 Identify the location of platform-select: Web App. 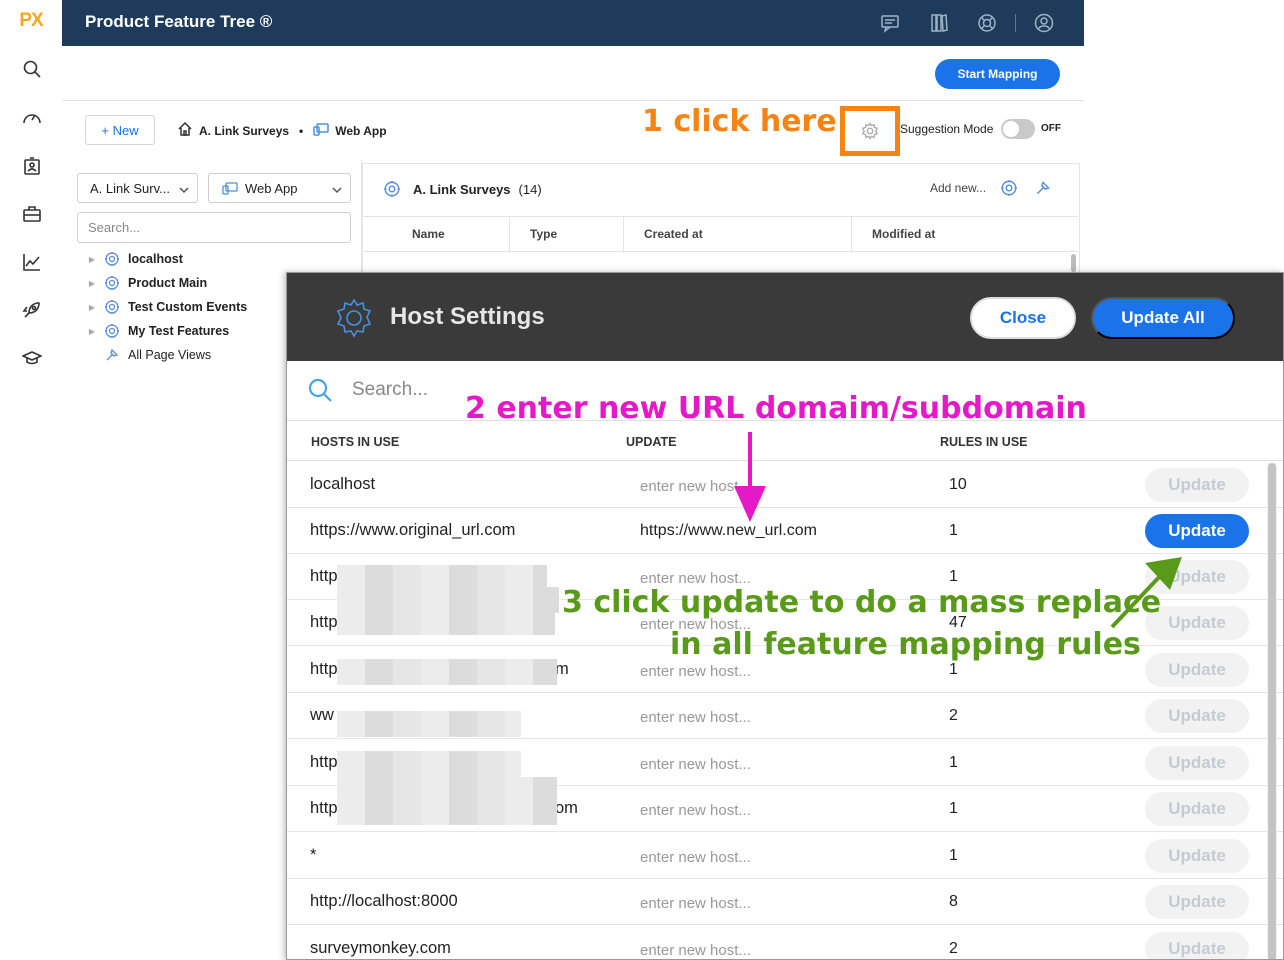
(279, 188).